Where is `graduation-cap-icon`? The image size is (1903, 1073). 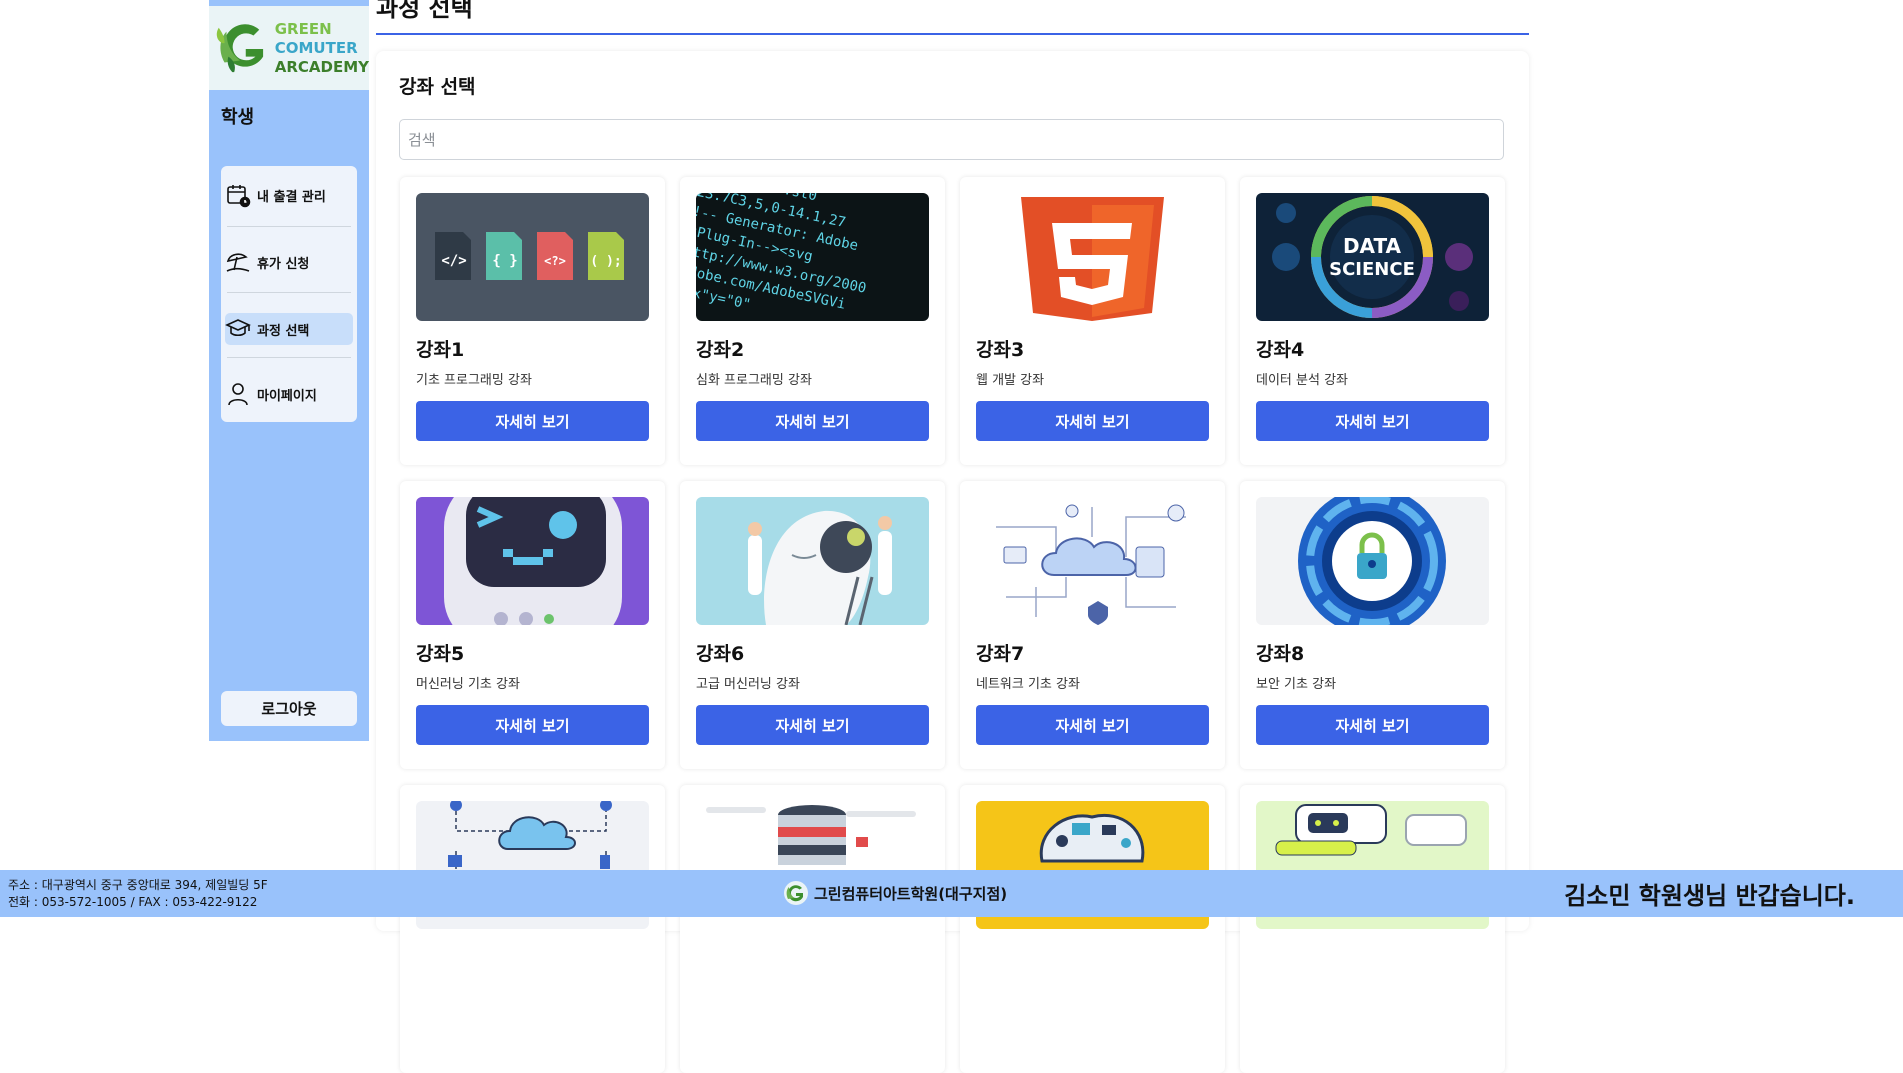
graduation-cap-icon is located at coordinates (238, 328).